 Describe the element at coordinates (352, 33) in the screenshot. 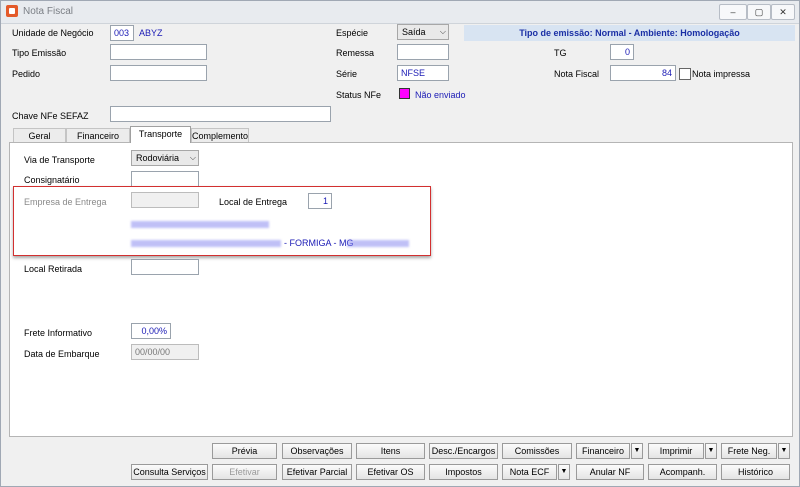

I see `especie-label: Espécie` at that location.